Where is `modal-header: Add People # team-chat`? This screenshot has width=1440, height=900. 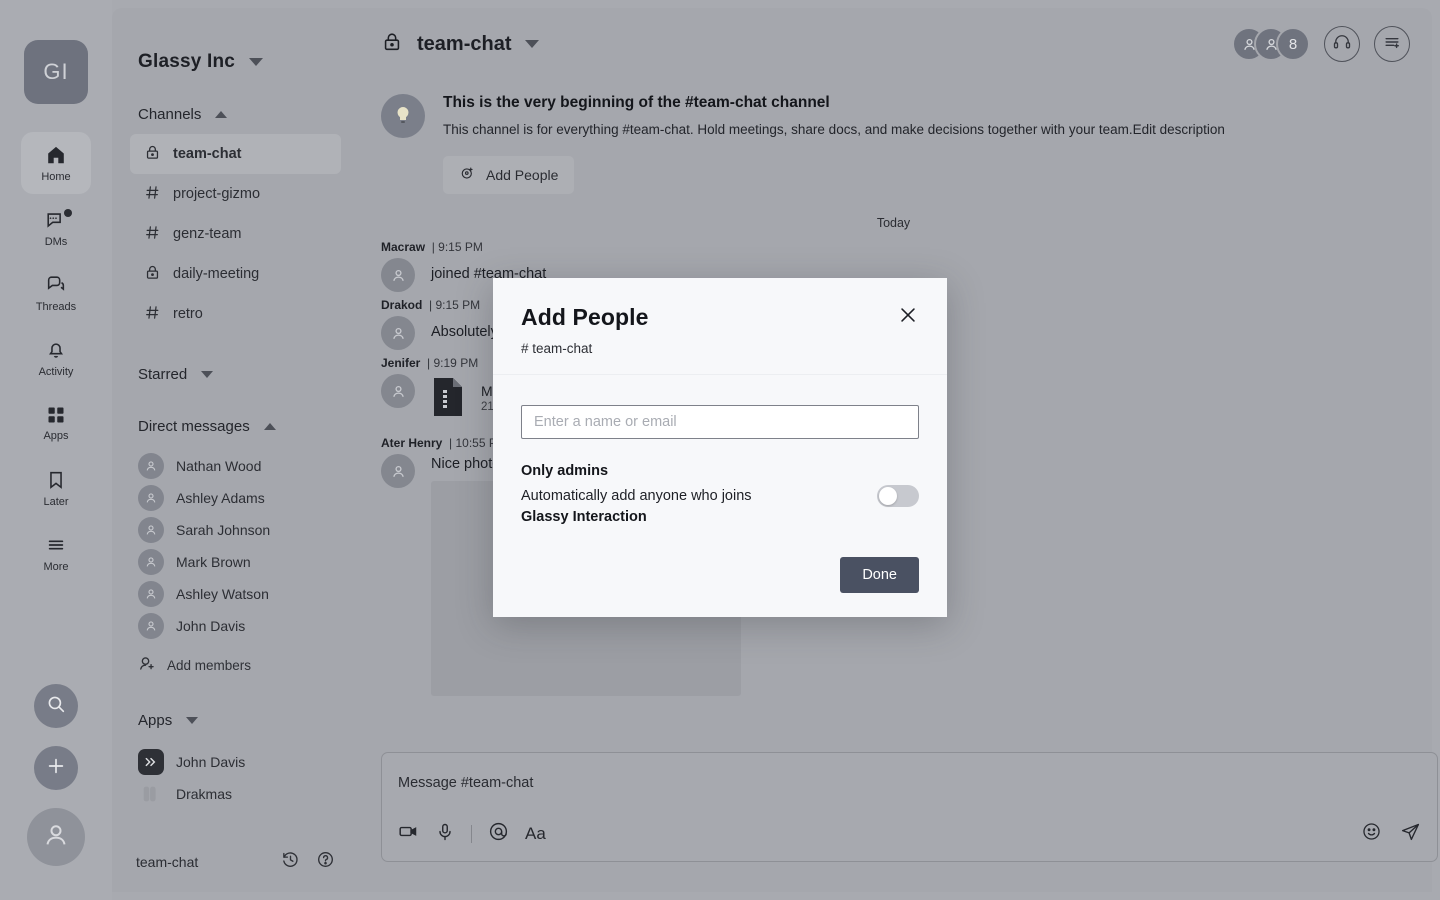 modal-header: Add People # team-chat is located at coordinates (720, 326).